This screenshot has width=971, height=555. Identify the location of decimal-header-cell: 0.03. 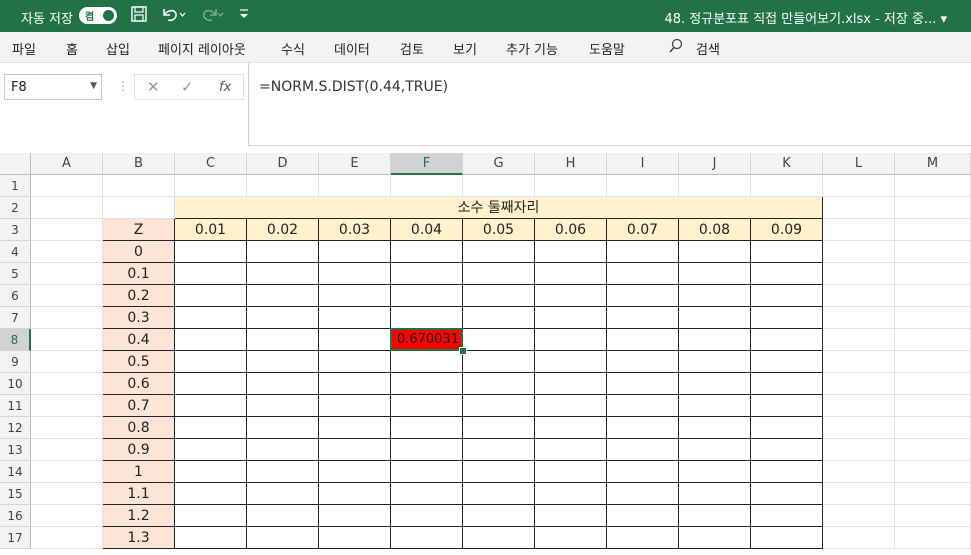
(355, 230).